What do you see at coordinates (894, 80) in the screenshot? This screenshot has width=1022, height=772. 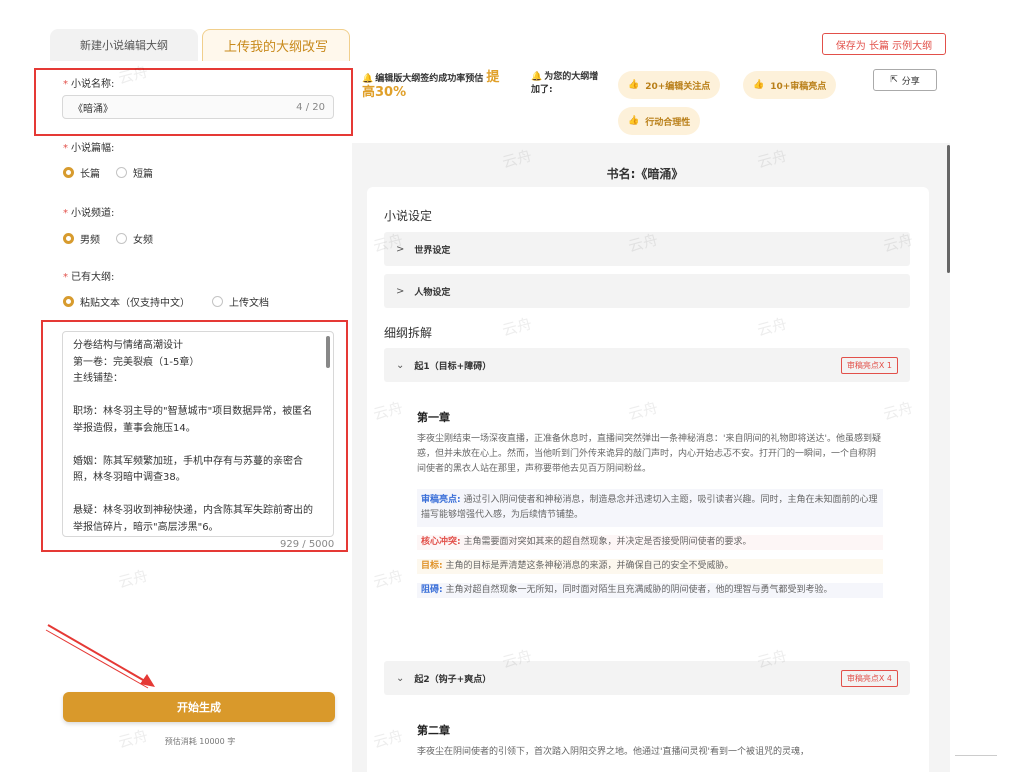 I see `share-icon: ⇱` at bounding box center [894, 80].